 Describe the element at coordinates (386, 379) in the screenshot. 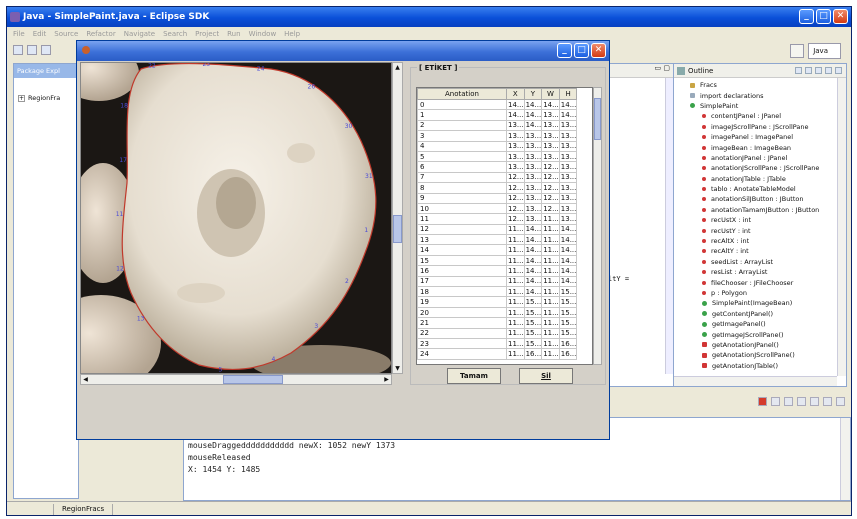

I see `scroll-right-arrow-icon: ▶` at that location.